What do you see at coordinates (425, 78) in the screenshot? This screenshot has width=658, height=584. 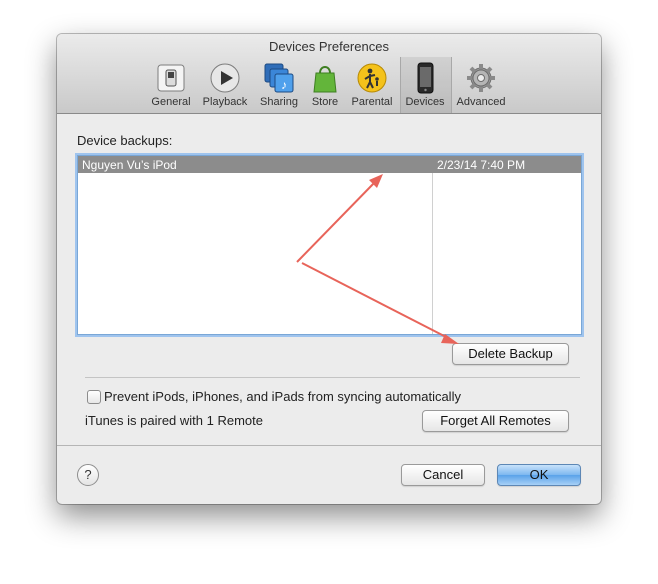 I see `iphone-icon` at bounding box center [425, 78].